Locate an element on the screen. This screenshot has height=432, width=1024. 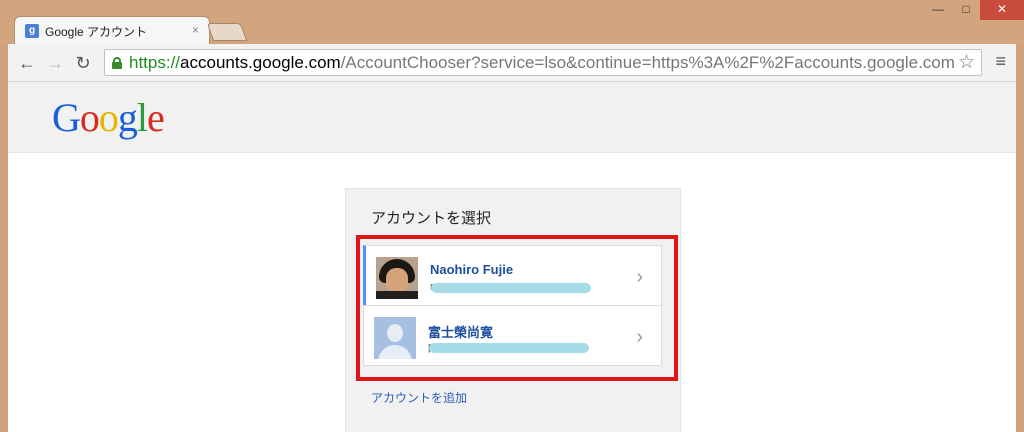
window-controls: — □ ✕ is located at coordinates (974, 11).